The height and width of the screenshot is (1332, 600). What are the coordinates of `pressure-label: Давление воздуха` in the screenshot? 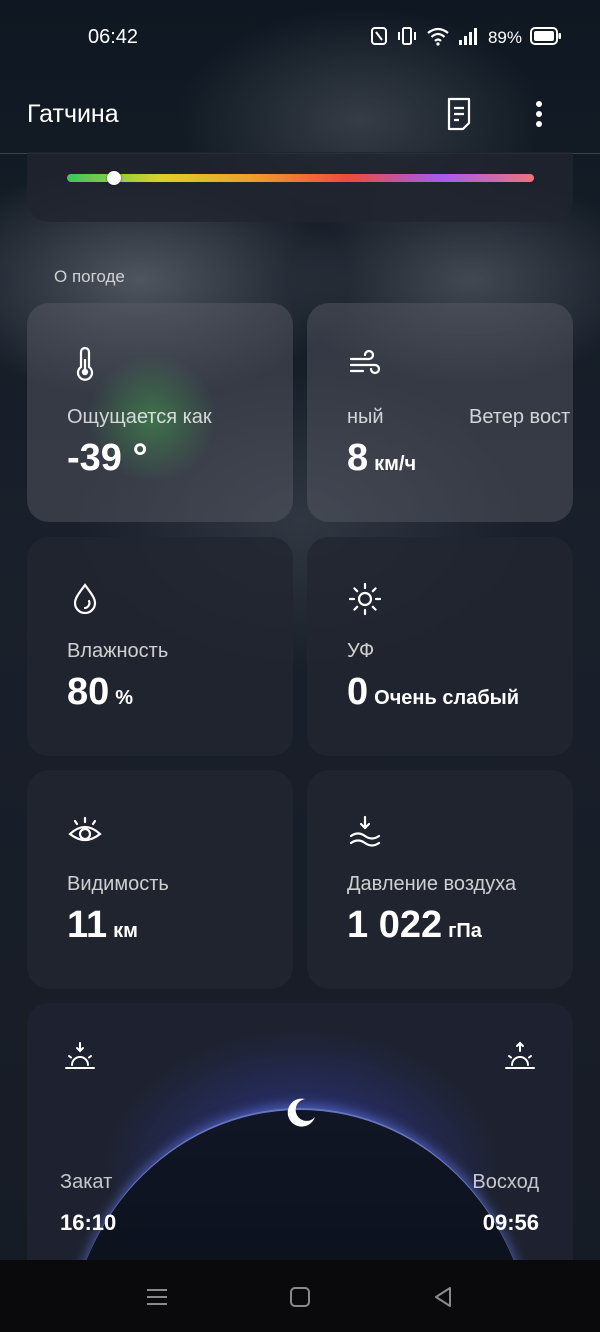 It's located at (432, 884).